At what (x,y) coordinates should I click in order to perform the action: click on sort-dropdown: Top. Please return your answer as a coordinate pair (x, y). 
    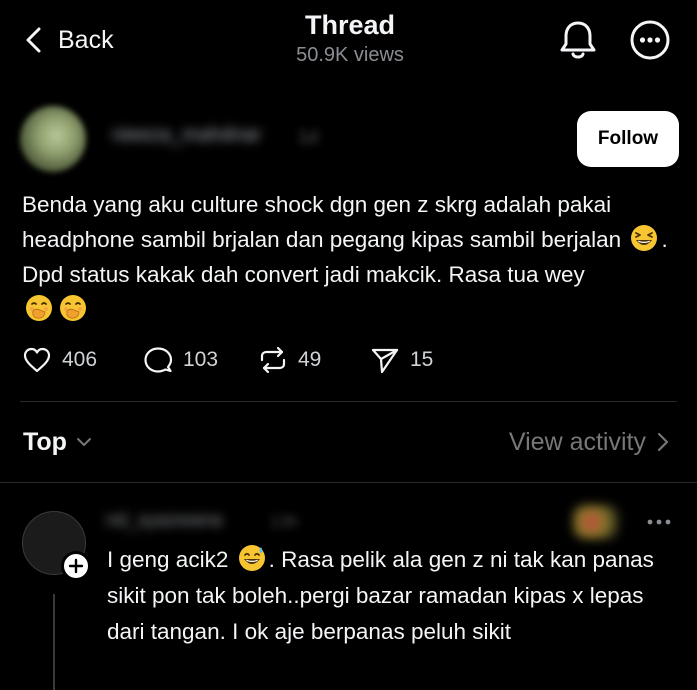
    Looking at the image, I should click on (58, 442).